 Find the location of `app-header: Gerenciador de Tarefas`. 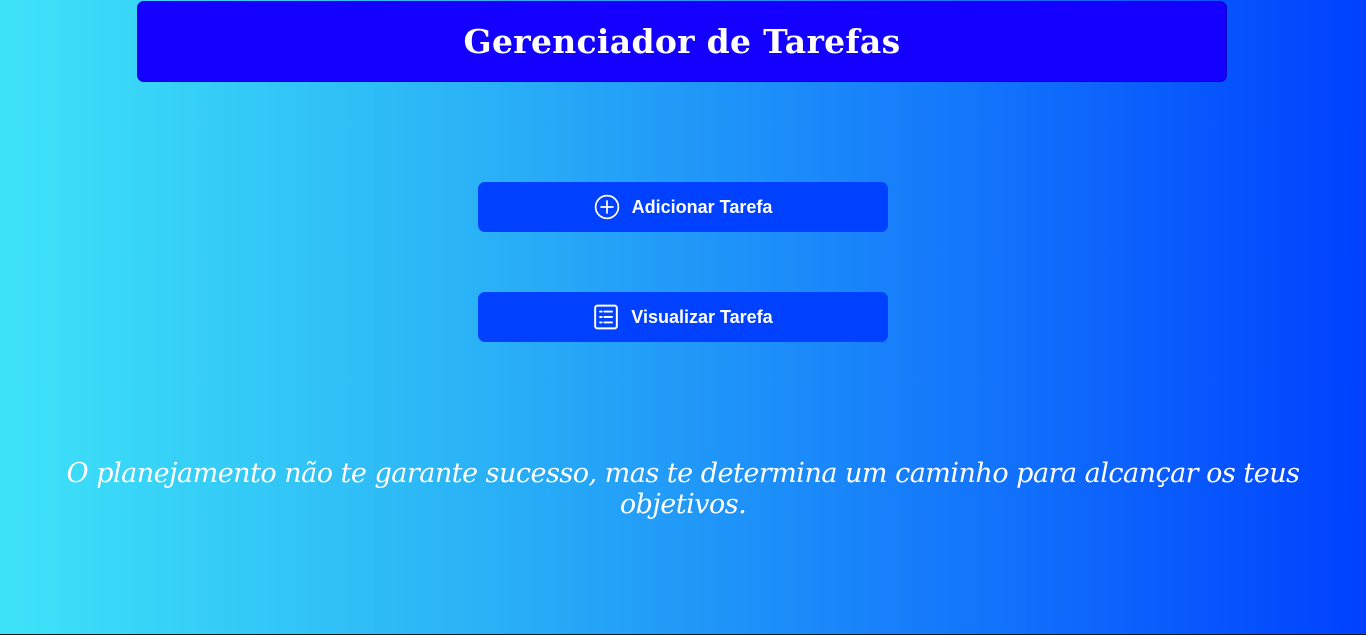

app-header: Gerenciador de Tarefas is located at coordinates (682, 41).